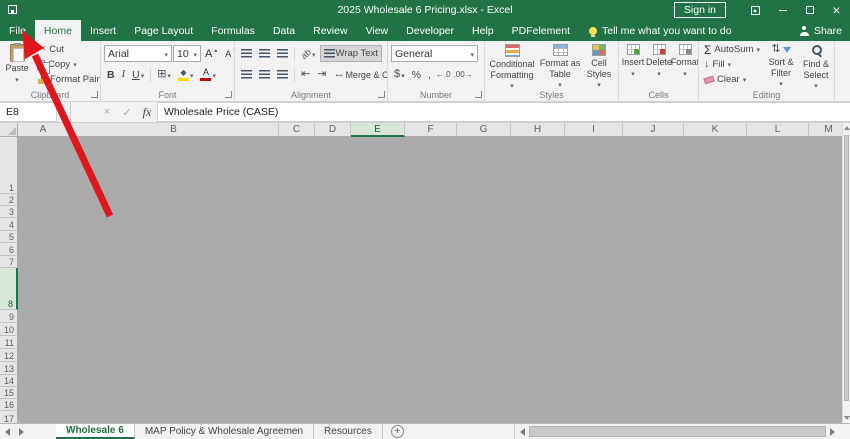 Image resolution: width=850 pixels, height=439 pixels. What do you see at coordinates (9, 249) in the screenshot?
I see `row-header-6: 6` at bounding box center [9, 249].